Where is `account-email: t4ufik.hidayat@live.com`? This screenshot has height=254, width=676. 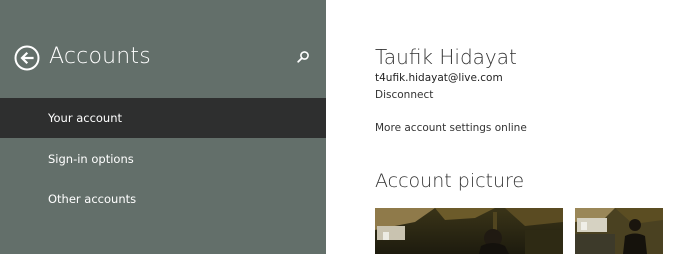
account-email: t4ufik.hidayat@live.com is located at coordinates (439, 78).